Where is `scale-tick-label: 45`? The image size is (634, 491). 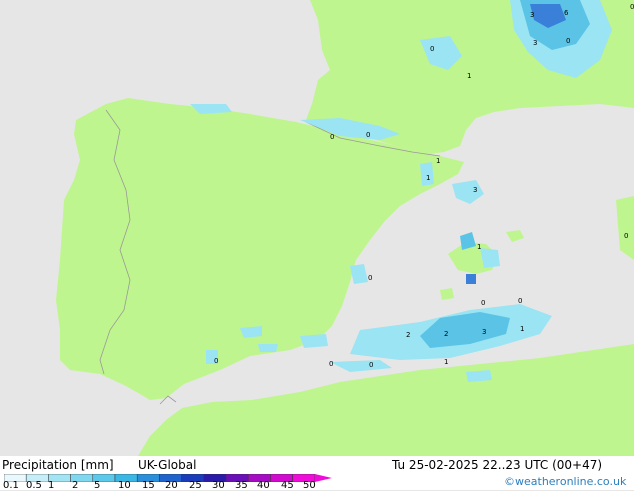 scale-tick-label: 45 is located at coordinates (287, 485).